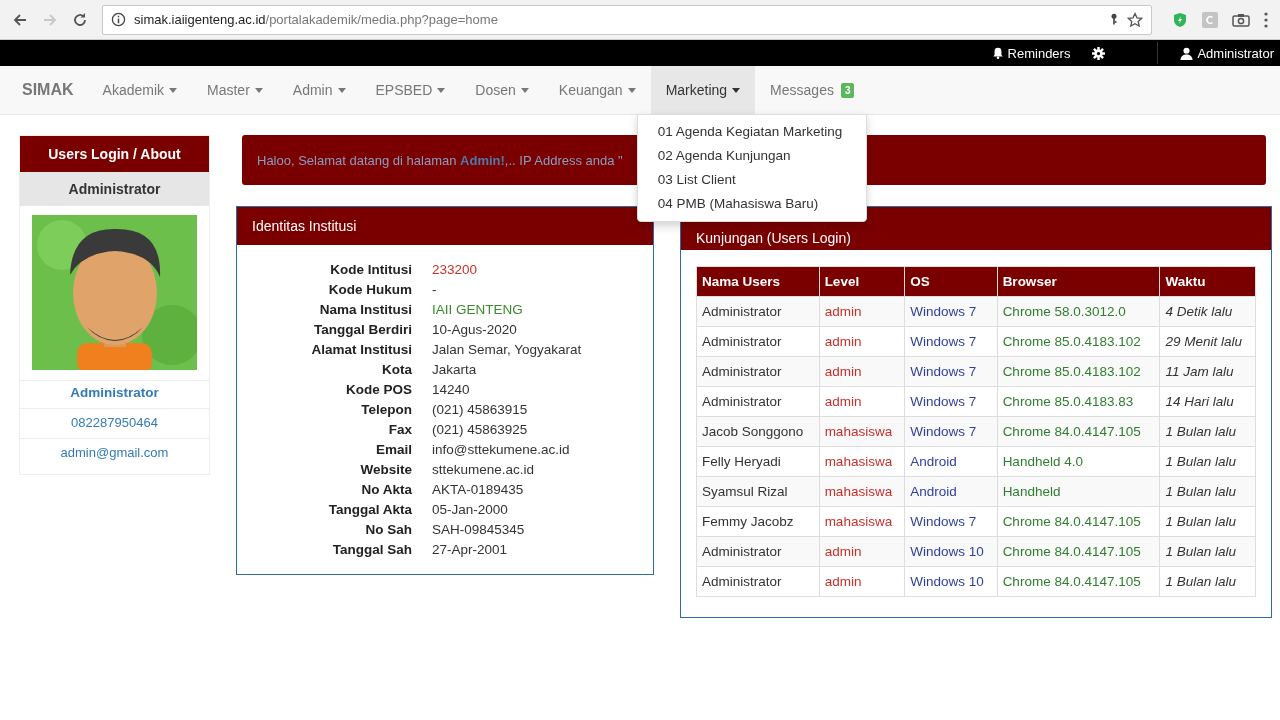  What do you see at coordinates (319, 90) in the screenshot?
I see `nav-menu: Admin` at bounding box center [319, 90].